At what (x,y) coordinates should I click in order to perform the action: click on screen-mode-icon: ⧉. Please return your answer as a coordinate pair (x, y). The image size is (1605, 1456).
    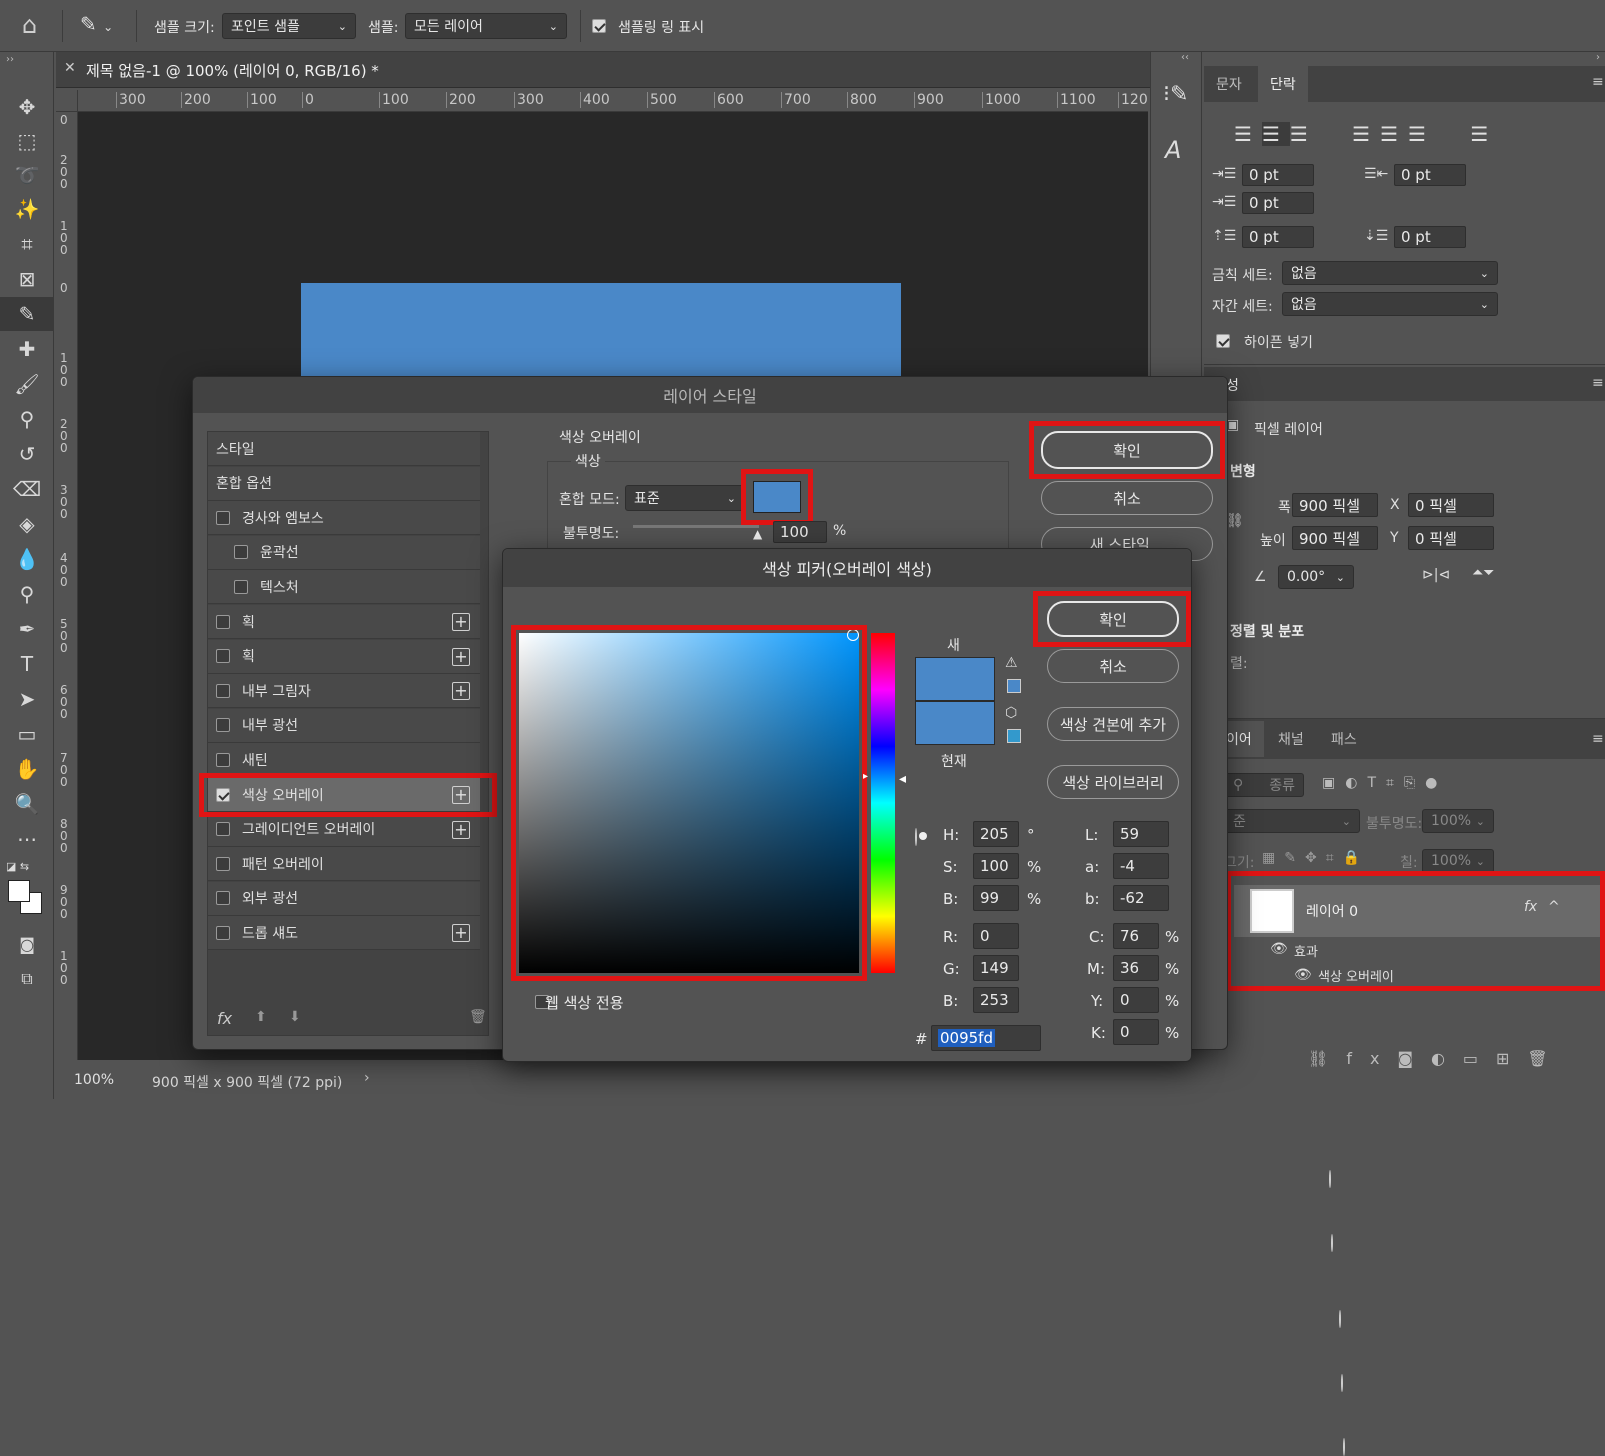
    Looking at the image, I should click on (27, 979).